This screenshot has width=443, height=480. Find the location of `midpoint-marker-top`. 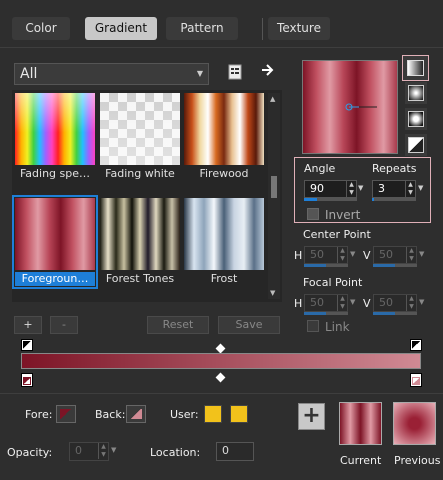

midpoint-marker-top is located at coordinates (220, 348).